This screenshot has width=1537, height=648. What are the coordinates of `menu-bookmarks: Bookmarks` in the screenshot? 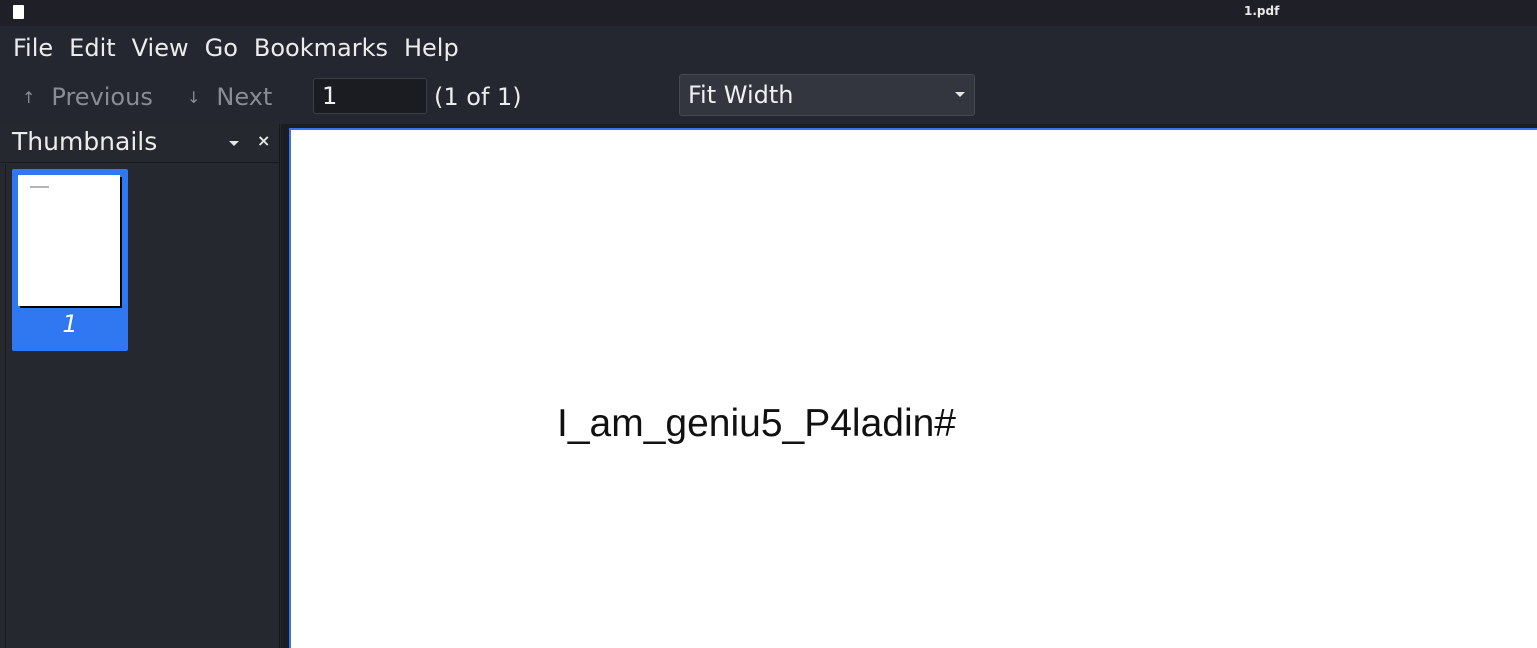 It's located at (321, 48).